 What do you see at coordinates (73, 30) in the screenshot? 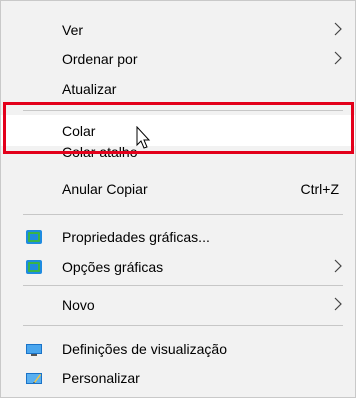
I see `menu-item-label: Ver` at bounding box center [73, 30].